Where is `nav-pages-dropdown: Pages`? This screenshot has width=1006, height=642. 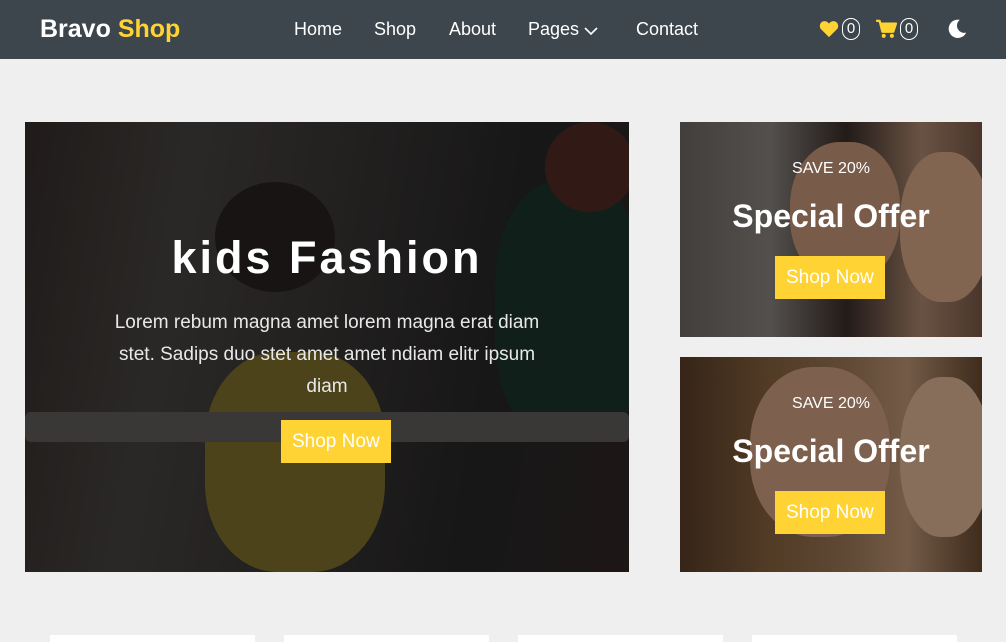 nav-pages-dropdown: Pages is located at coordinates (563, 29).